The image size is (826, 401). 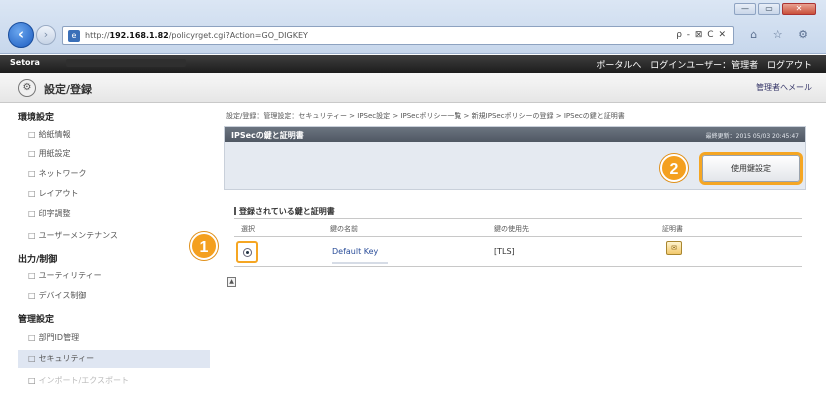 What do you see at coordinates (65, 275) in the screenshot?
I see `sidebar-item-utility: □ ユーティリティー` at bounding box center [65, 275].